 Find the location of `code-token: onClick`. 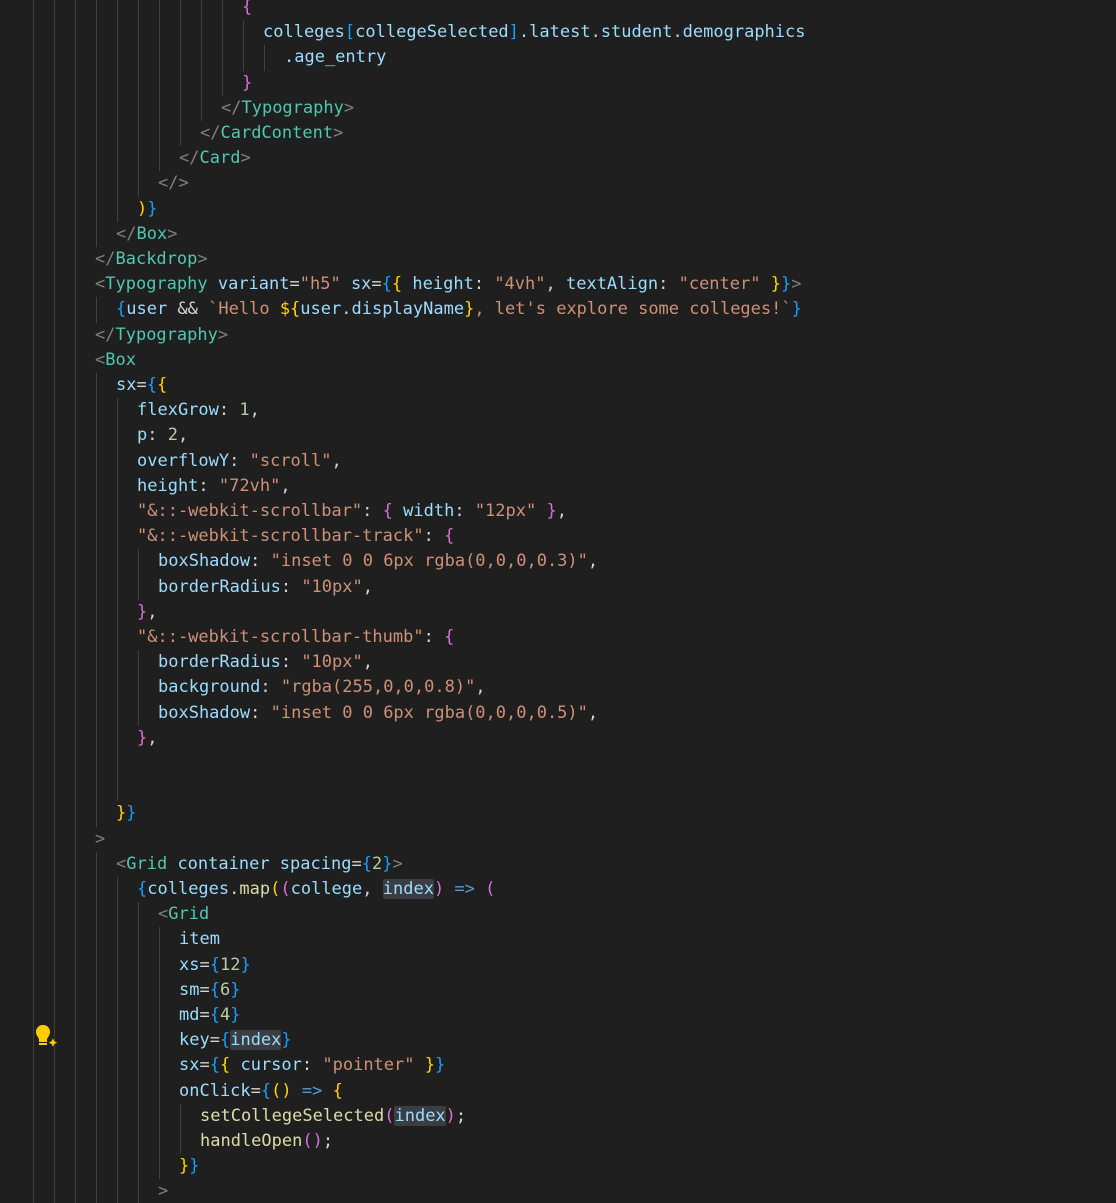

code-token: onClick is located at coordinates (215, 1090).